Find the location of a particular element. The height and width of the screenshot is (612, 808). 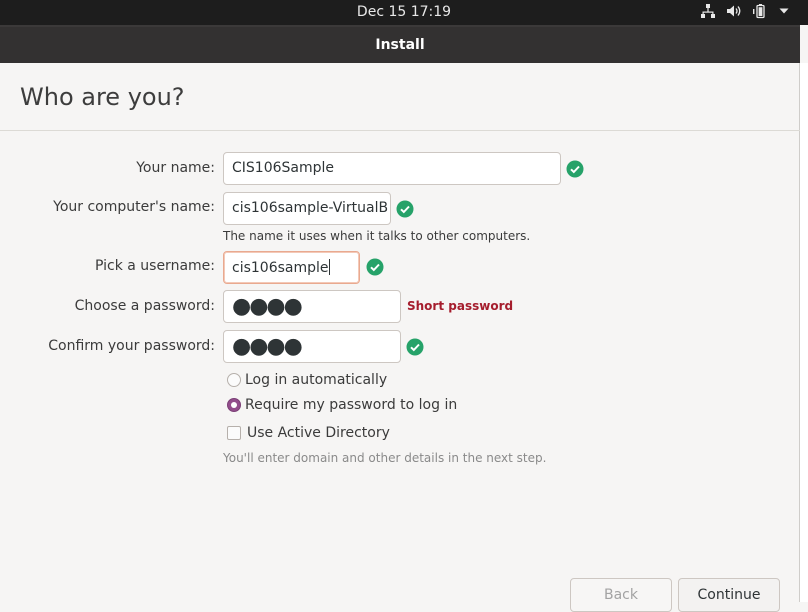

require-password-radio is located at coordinates (234, 405).